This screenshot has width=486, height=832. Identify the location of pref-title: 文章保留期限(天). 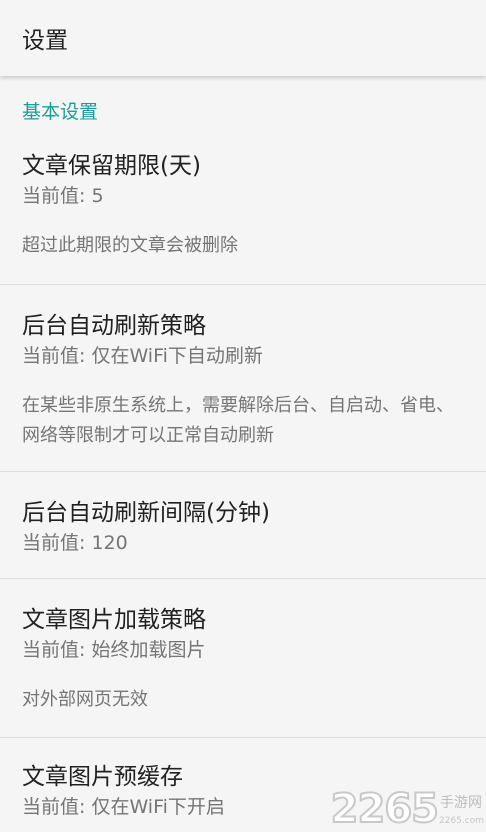
(111, 166).